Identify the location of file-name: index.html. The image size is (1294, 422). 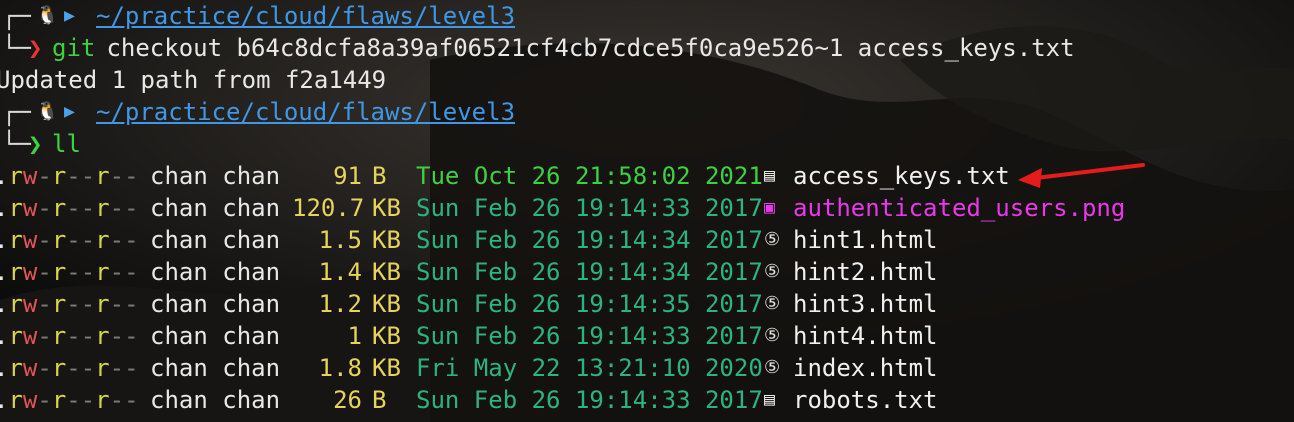
(865, 368).